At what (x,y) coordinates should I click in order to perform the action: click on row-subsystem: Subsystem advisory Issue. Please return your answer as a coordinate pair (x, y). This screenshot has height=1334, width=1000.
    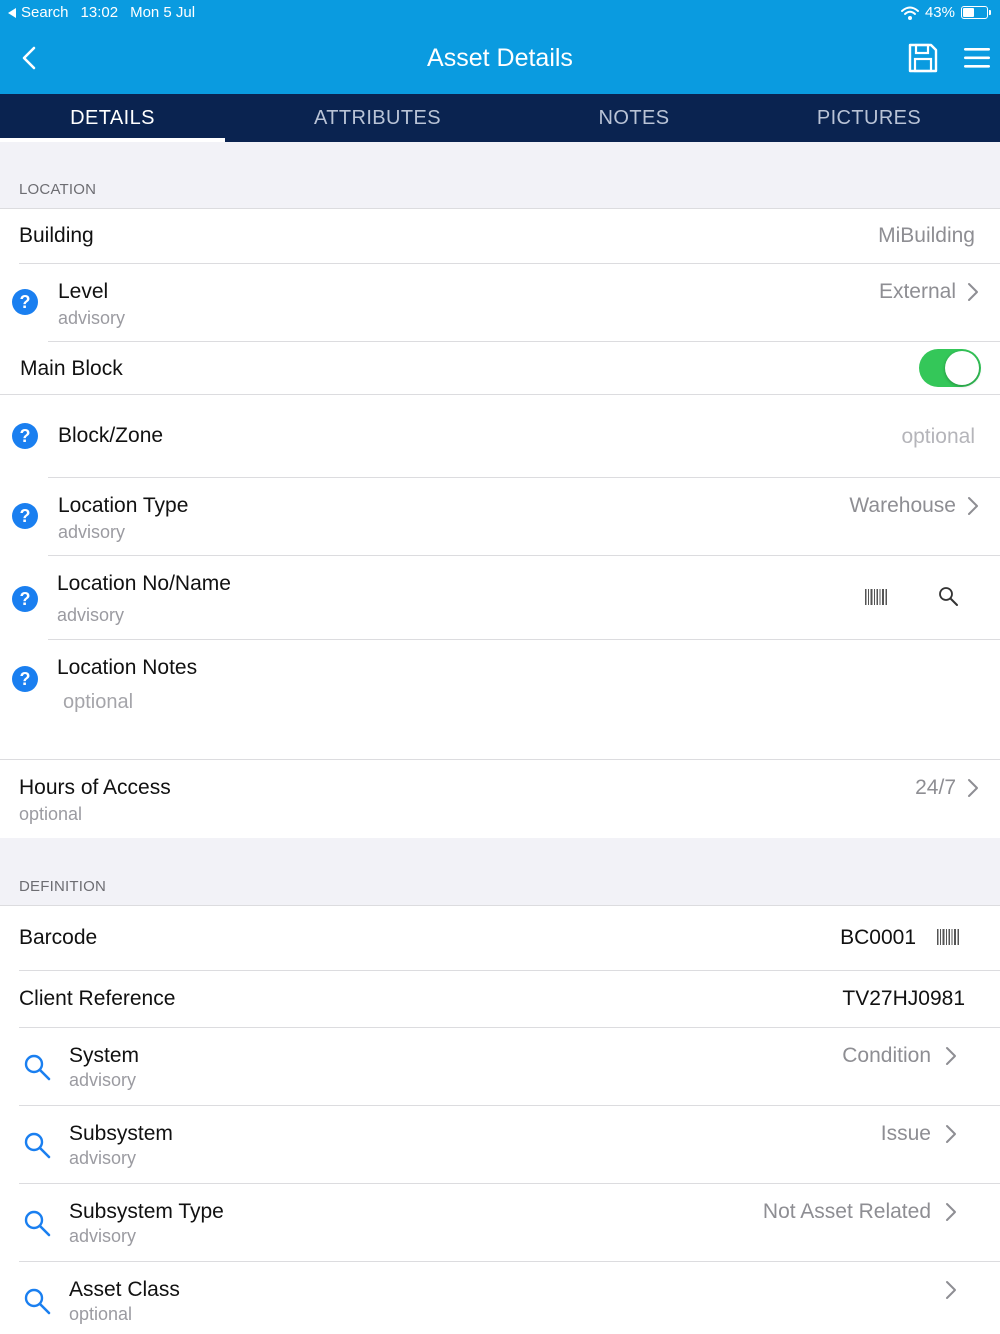
    Looking at the image, I should click on (500, 1145).